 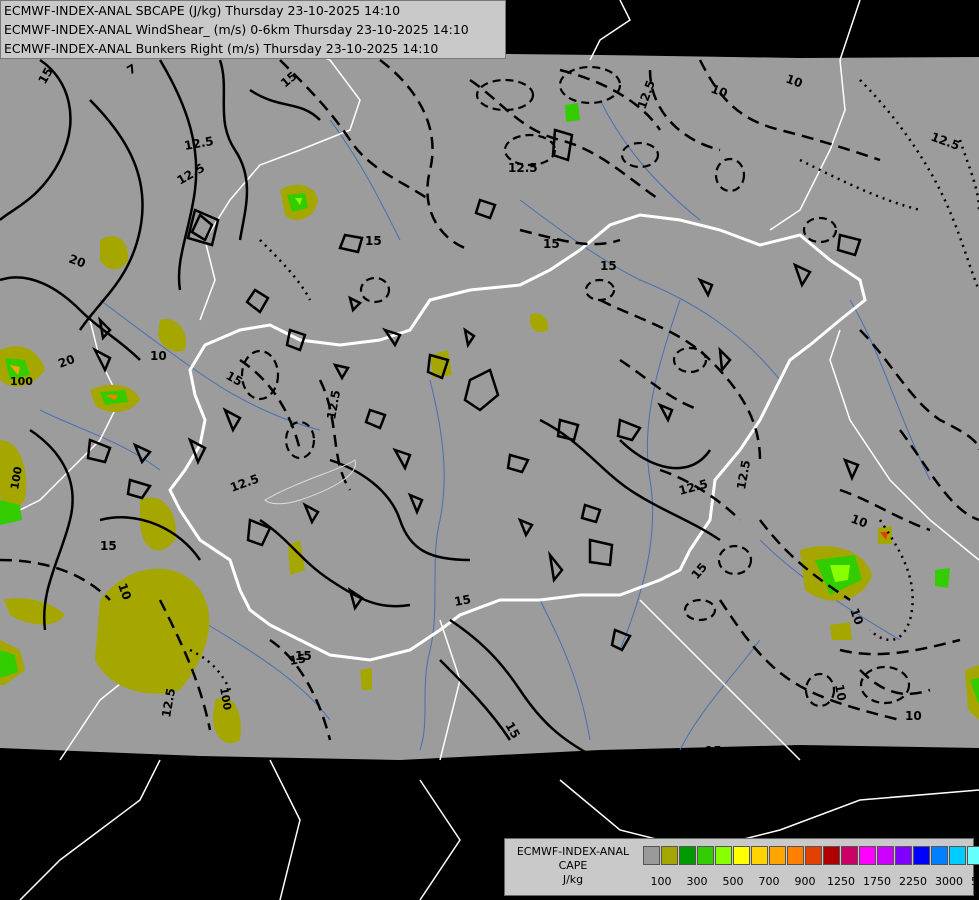 I want to click on legend-tick-label: 2250, so click(x=913, y=881).